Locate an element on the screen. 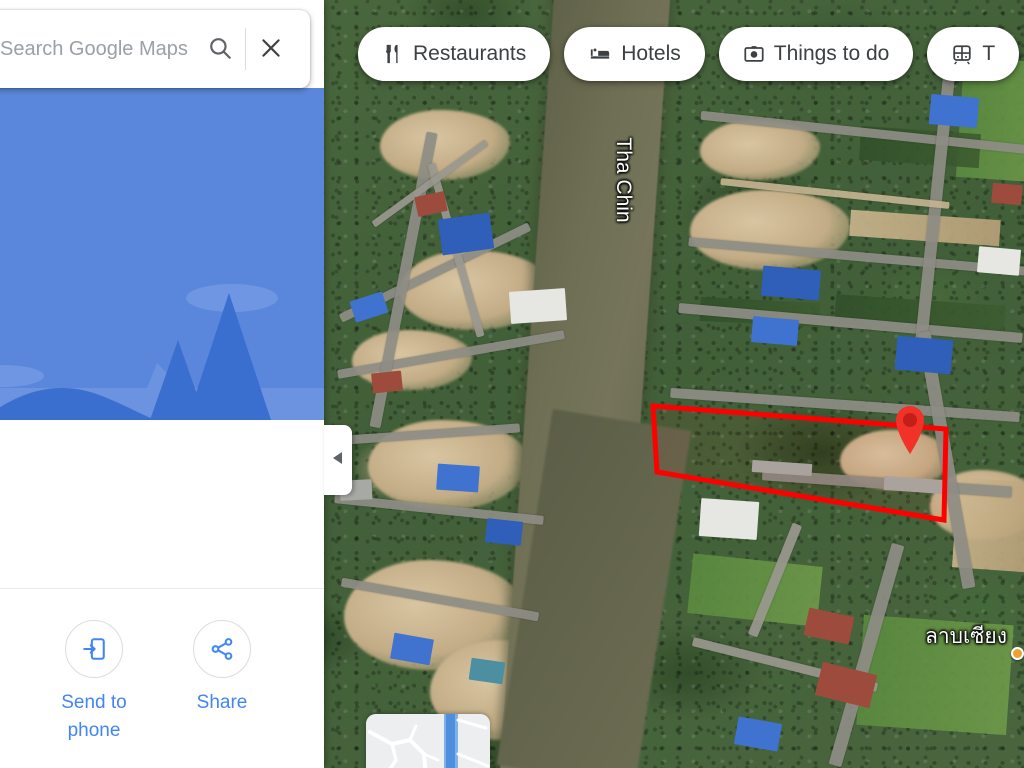 The height and width of the screenshot is (768, 1024). chip-hotels: Hotels is located at coordinates (634, 54).